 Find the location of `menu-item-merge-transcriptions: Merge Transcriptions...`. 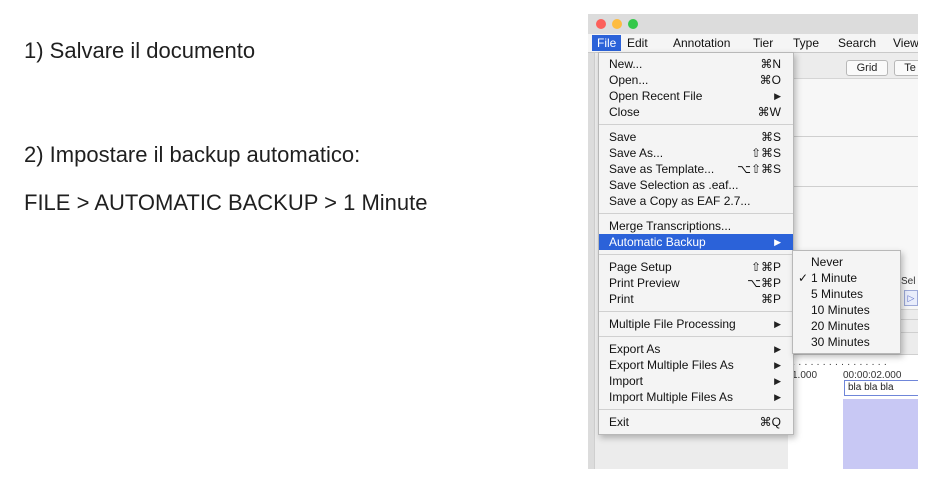

menu-item-merge-transcriptions: Merge Transcriptions... is located at coordinates (696, 226).